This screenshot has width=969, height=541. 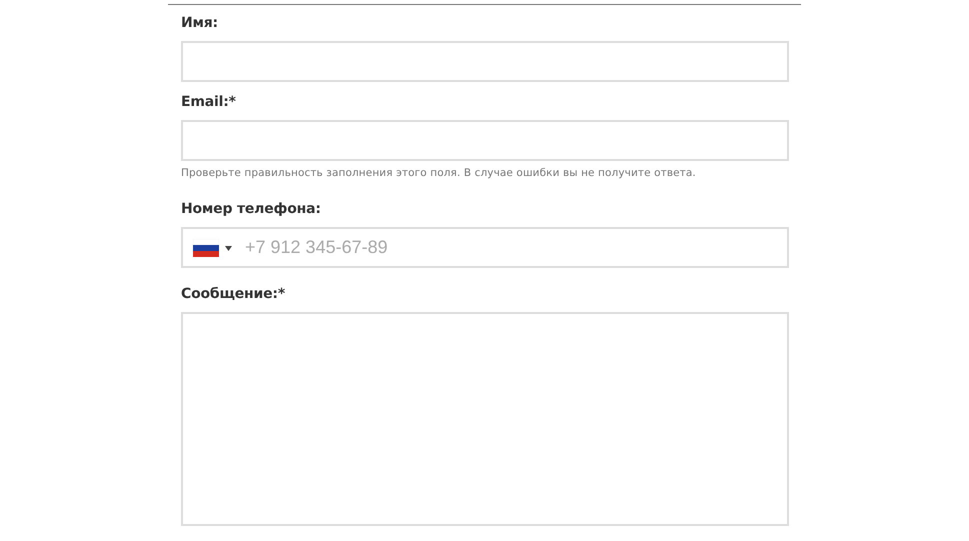 What do you see at coordinates (233, 294) in the screenshot?
I see `field-label: Сообщение:*` at bounding box center [233, 294].